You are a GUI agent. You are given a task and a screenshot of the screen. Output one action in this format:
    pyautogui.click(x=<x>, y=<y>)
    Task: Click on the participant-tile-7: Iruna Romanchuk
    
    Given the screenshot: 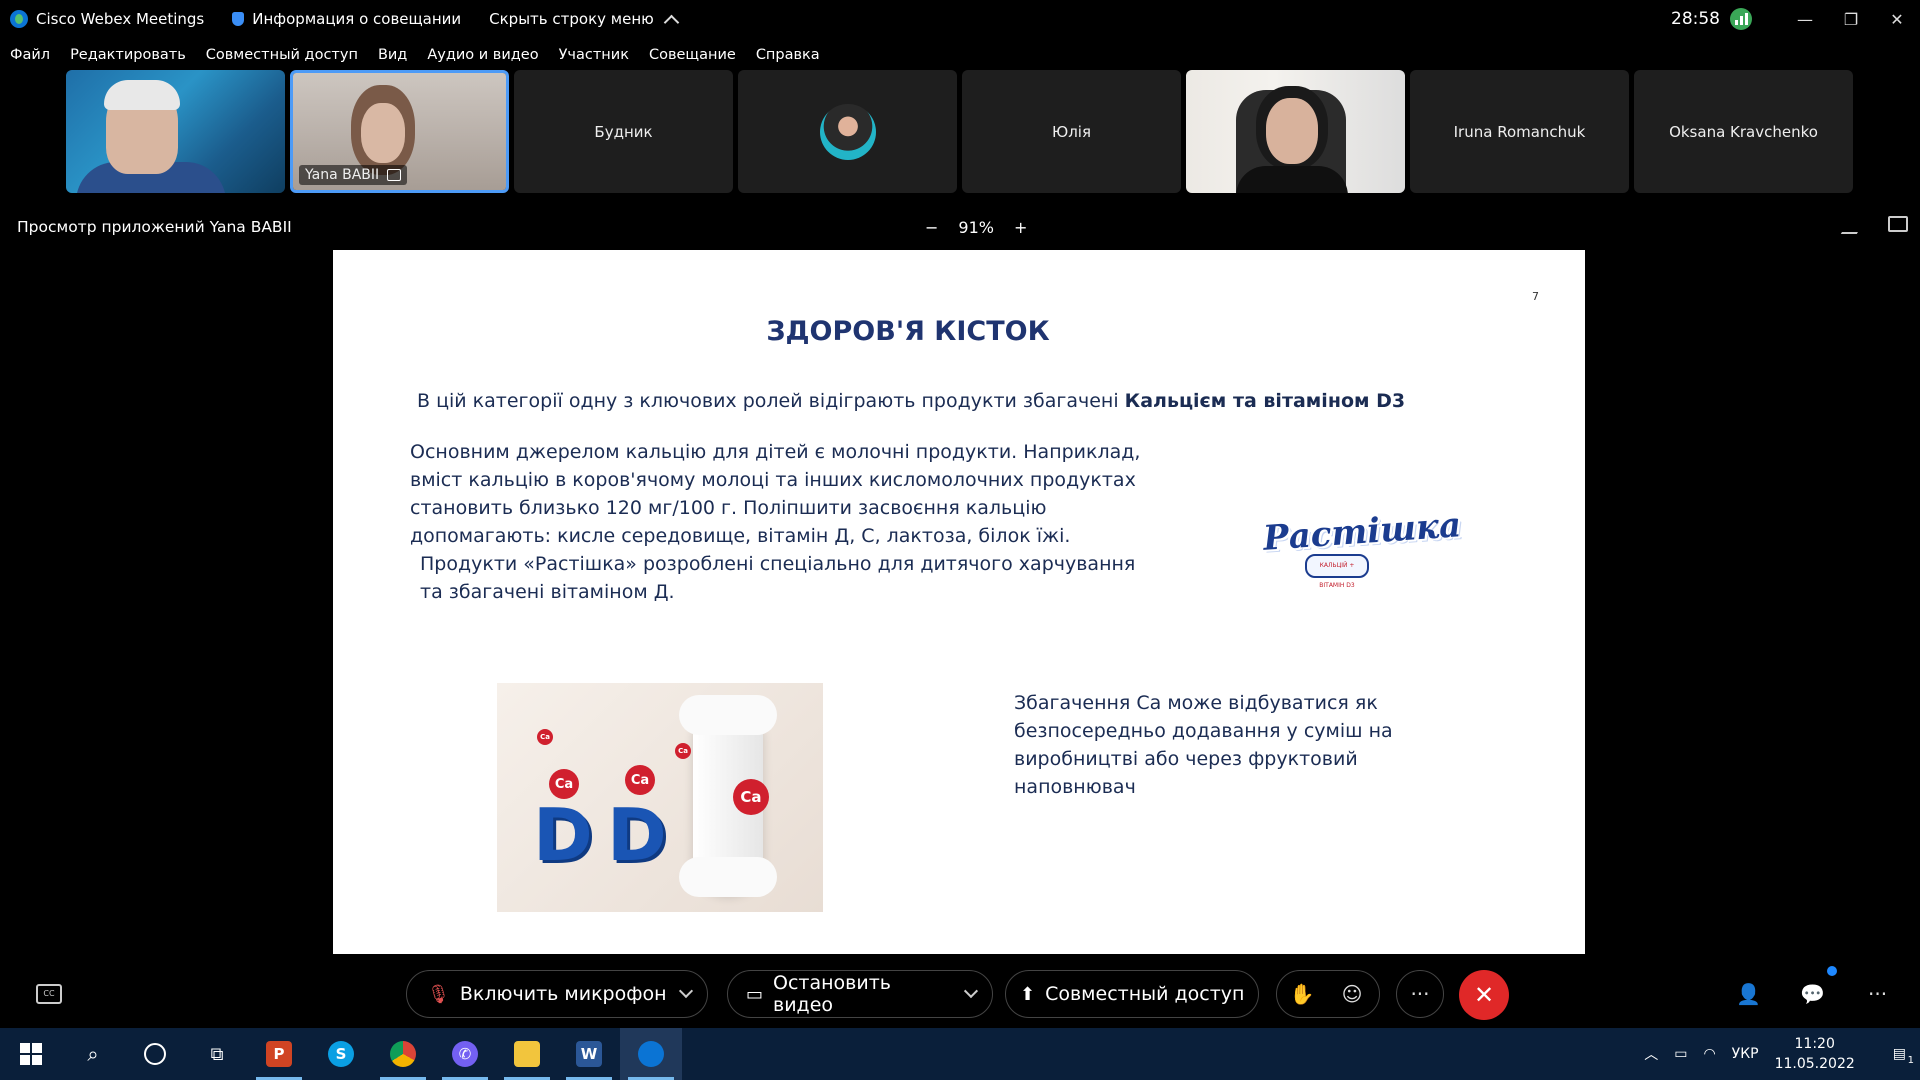 What is the action you would take?
    pyautogui.click(x=1519, y=131)
    